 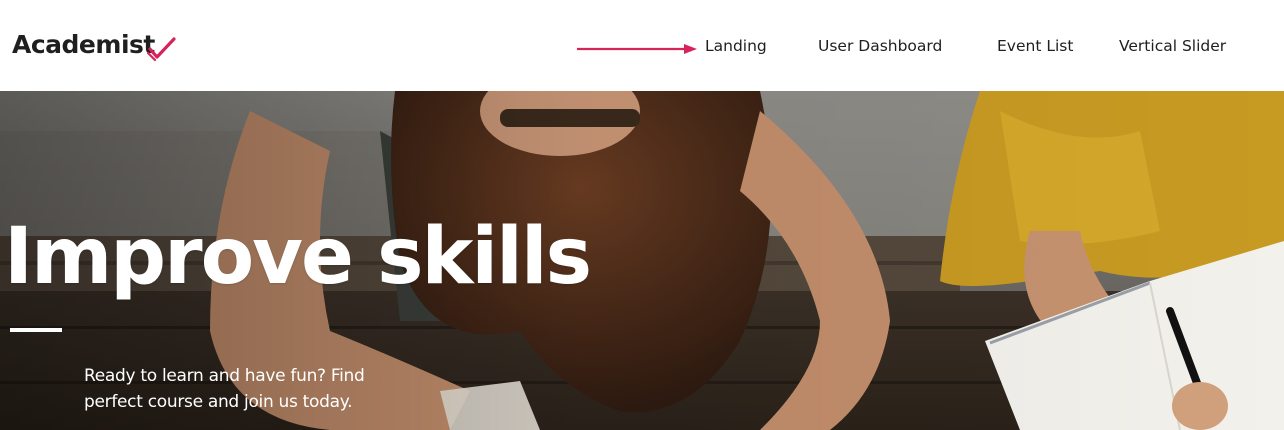 I want to click on nav-item-landing: Landing, so click(x=736, y=46).